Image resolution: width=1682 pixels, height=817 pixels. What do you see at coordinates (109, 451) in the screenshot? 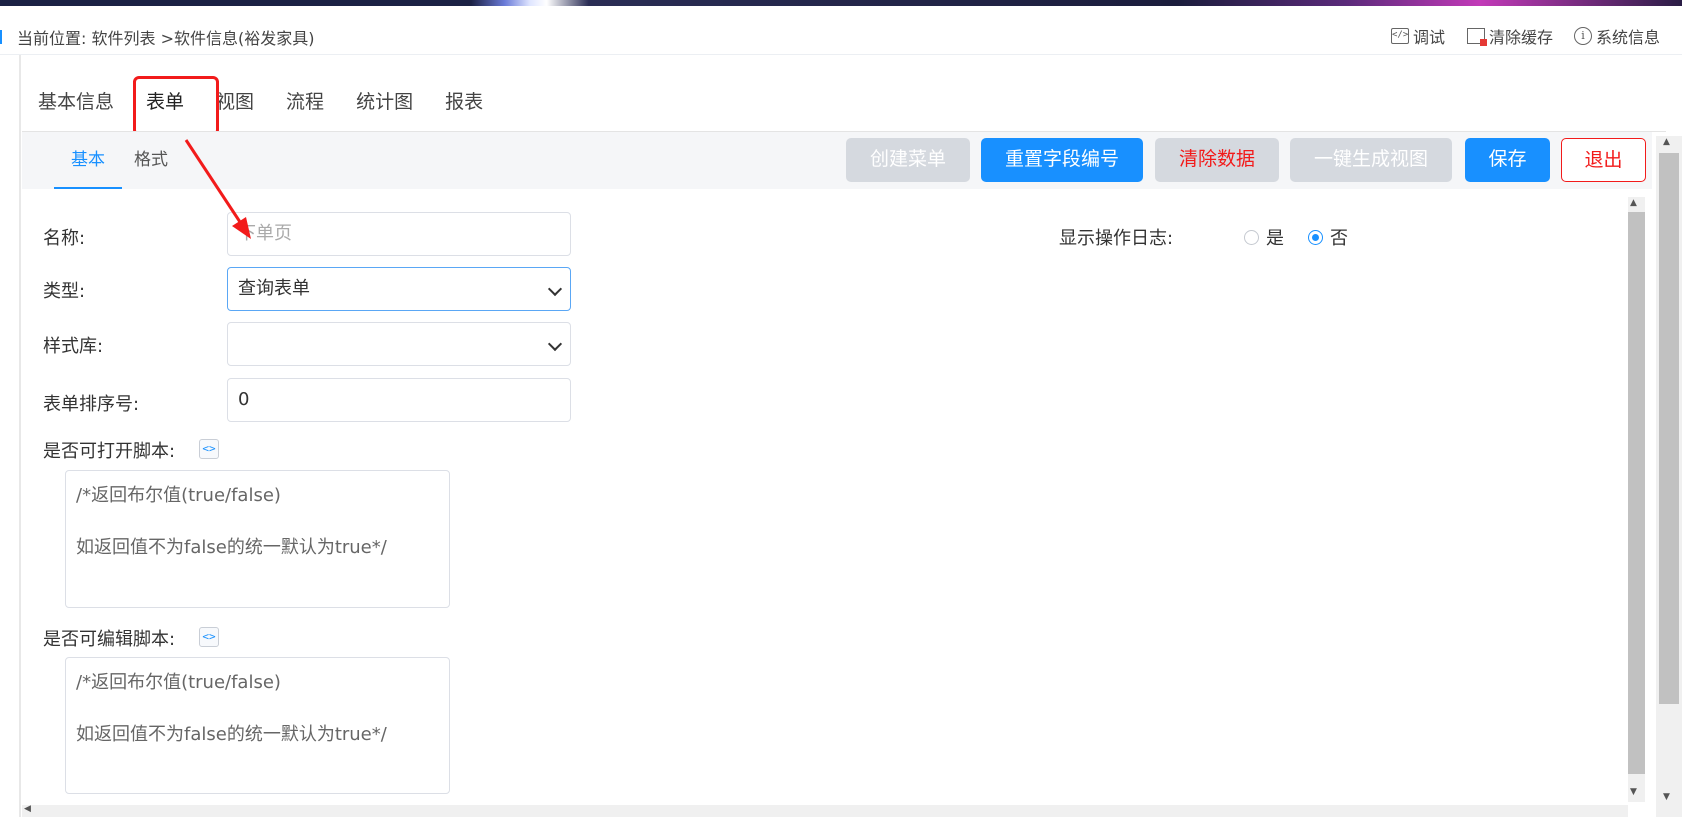
I see `open-script-label: 是否可打开脚本:` at bounding box center [109, 451].